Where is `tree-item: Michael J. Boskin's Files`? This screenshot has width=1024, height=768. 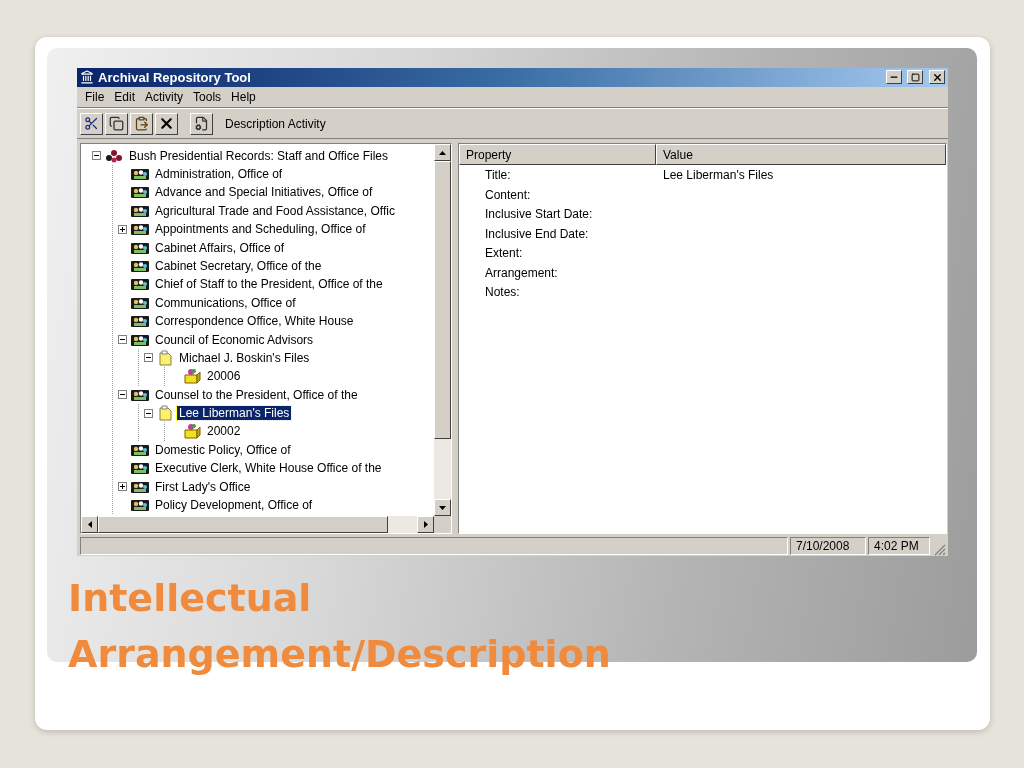
tree-item: Michael J. Boskin's Files is located at coordinates (244, 357).